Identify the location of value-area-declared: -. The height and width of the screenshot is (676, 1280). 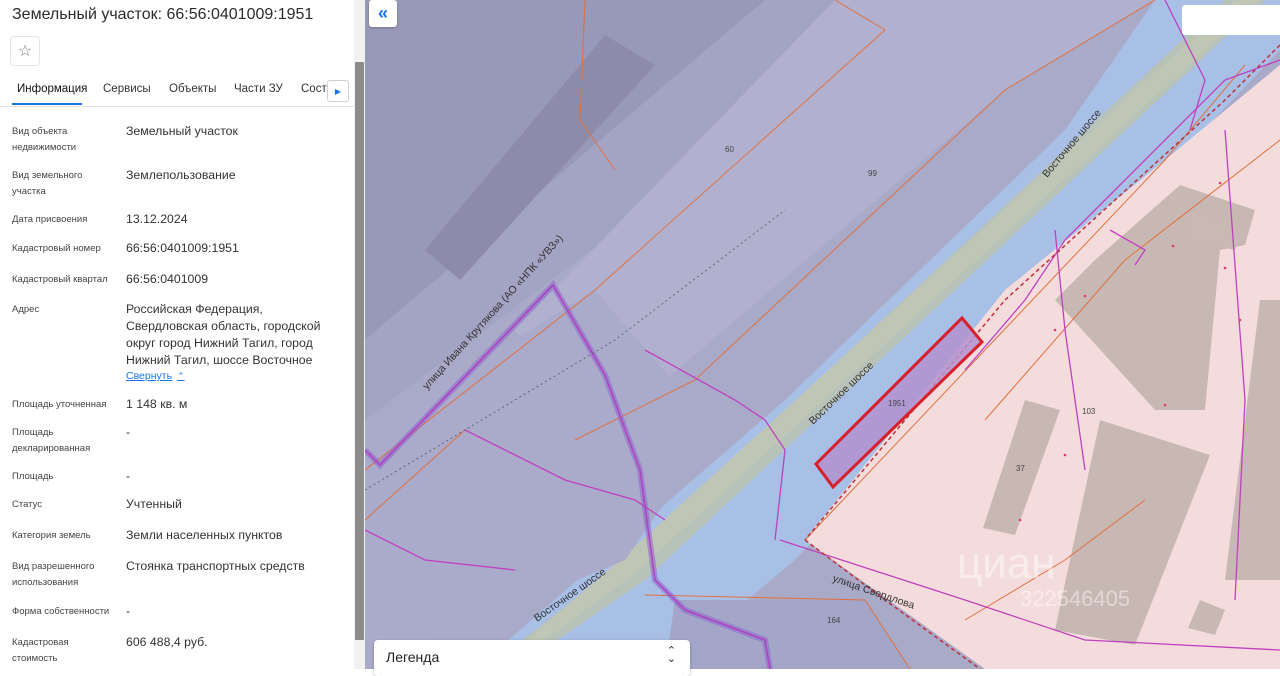
(128, 432).